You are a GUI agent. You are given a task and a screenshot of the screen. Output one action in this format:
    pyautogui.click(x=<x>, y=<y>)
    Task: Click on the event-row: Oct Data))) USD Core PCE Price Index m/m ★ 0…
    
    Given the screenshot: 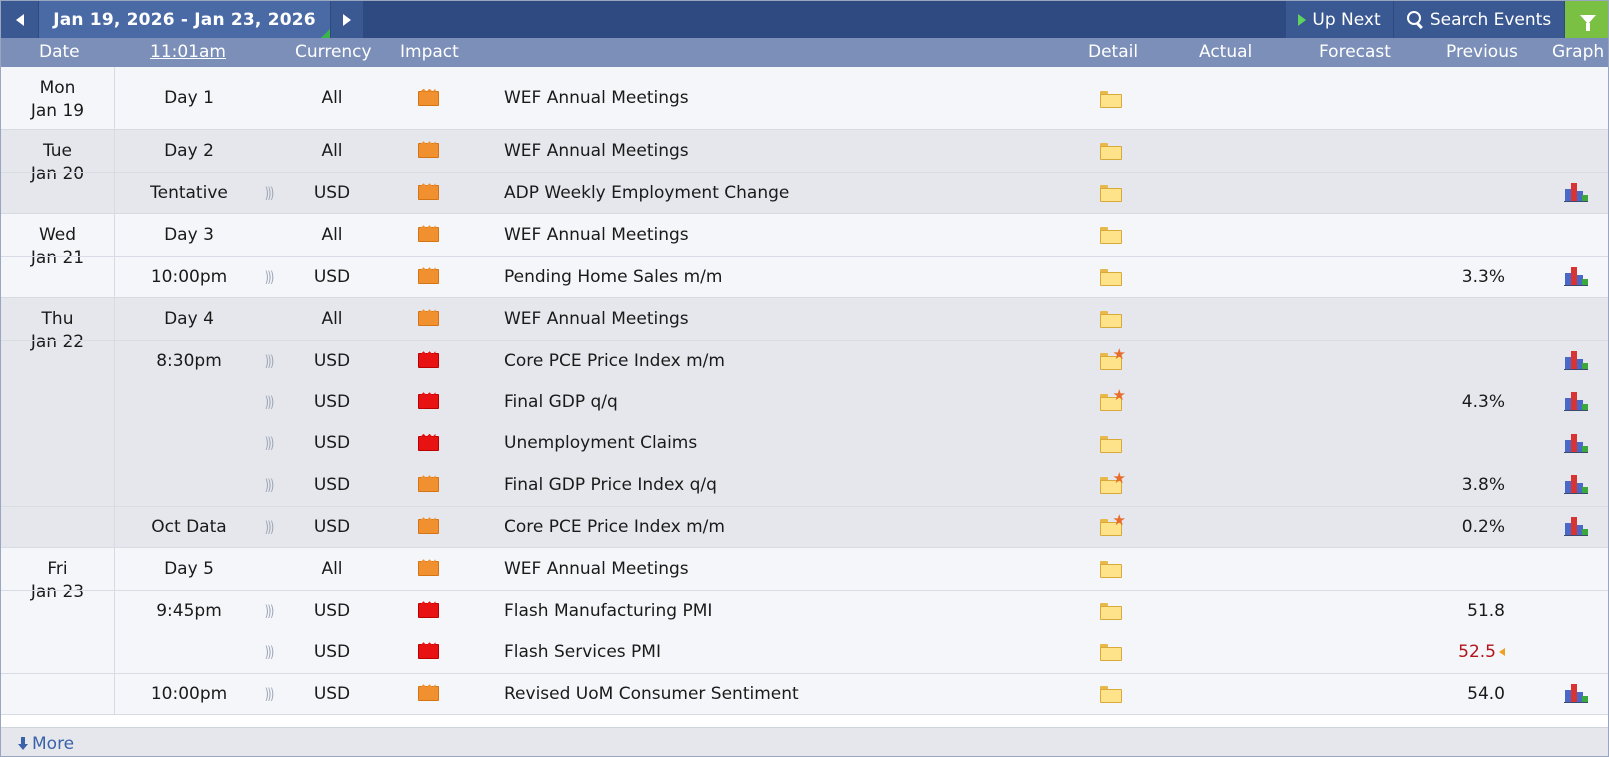 What is the action you would take?
    pyautogui.click(x=804, y=526)
    